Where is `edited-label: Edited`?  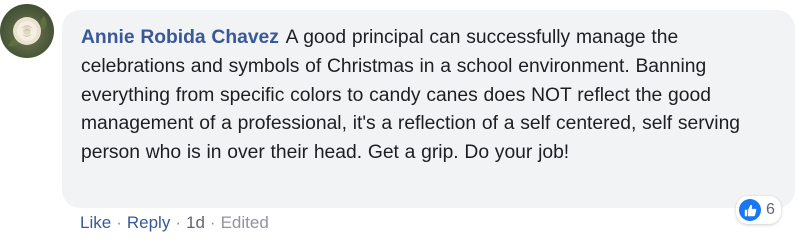 edited-label: Edited is located at coordinates (245, 222).